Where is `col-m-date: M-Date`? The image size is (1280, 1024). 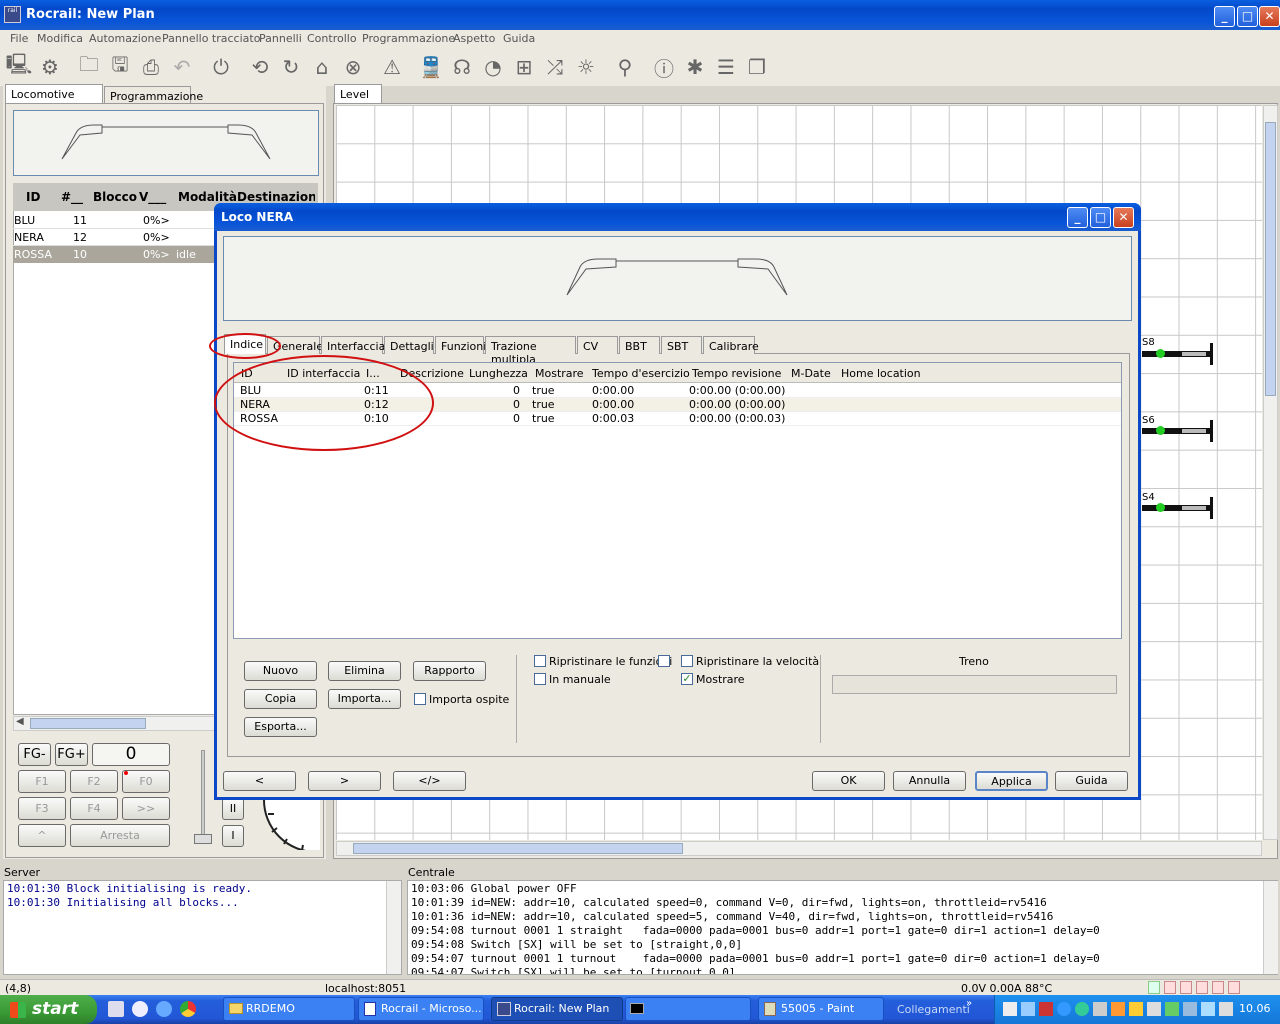 col-m-date: M-Date is located at coordinates (811, 373).